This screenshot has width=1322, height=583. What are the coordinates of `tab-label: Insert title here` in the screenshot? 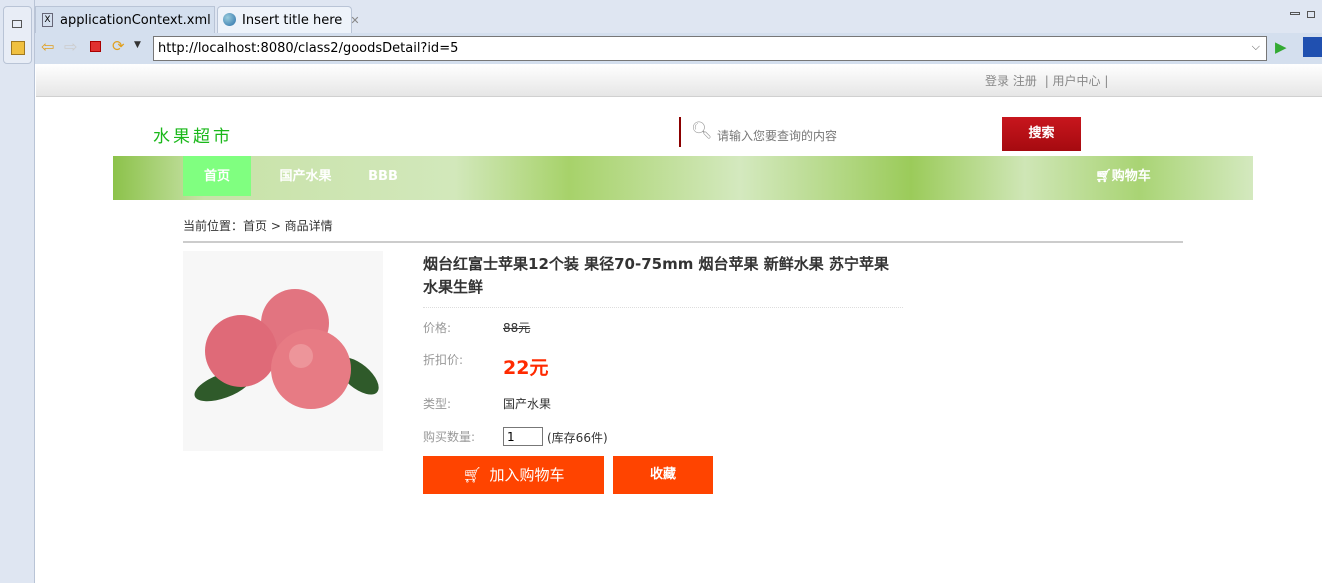 It's located at (292, 20).